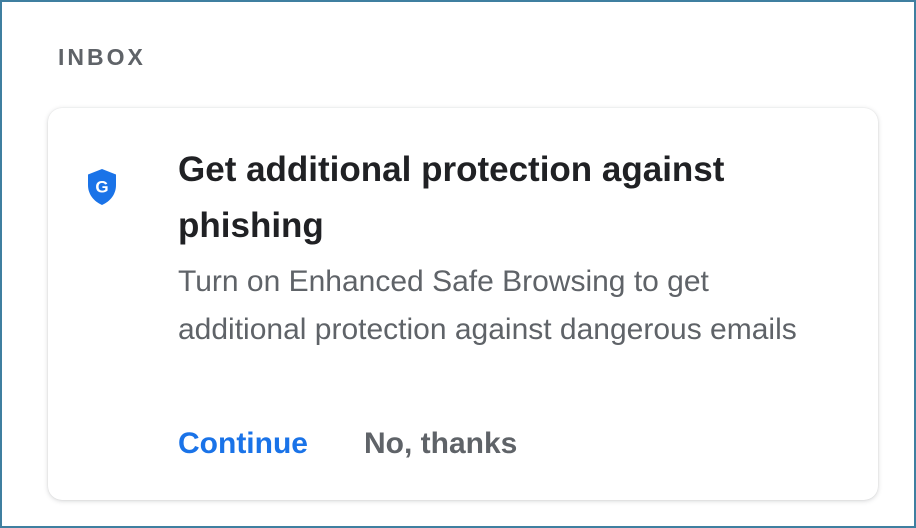 The width and height of the screenshot is (916, 528). I want to click on card-actions: Continue No, thanks, so click(347, 444).